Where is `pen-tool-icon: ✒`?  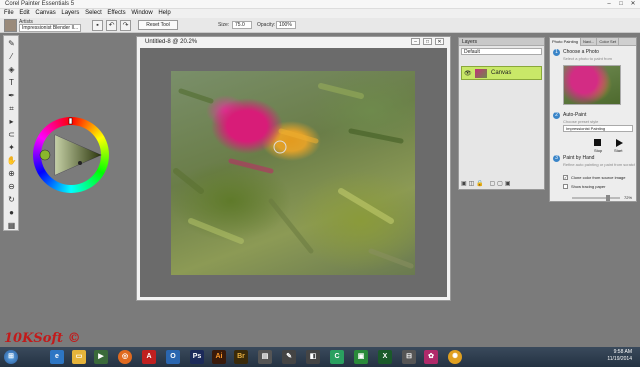 pen-tool-icon: ✒ is located at coordinates (11, 95).